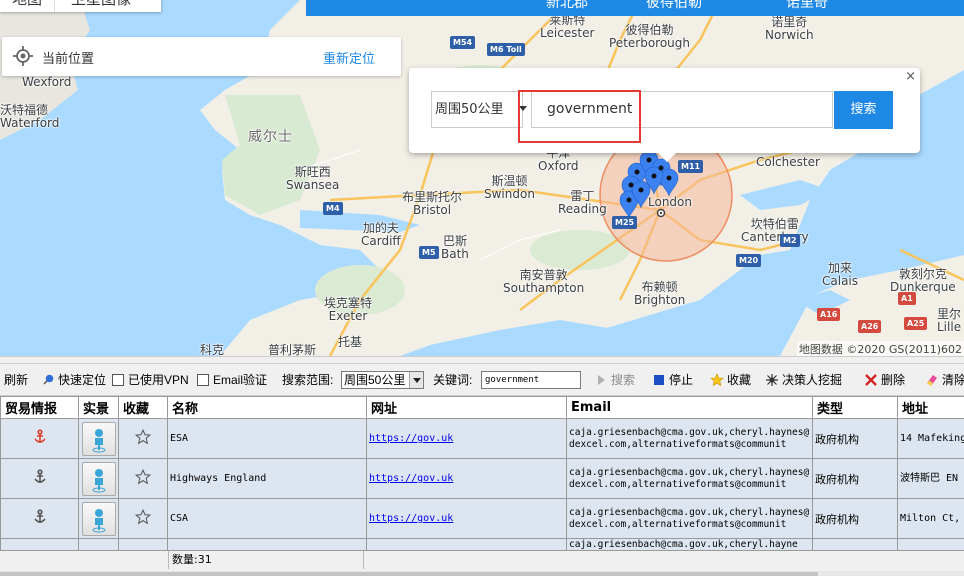  What do you see at coordinates (455, 247) in the screenshot?
I see `map-label-bath: 巴斯 Bath` at bounding box center [455, 247].